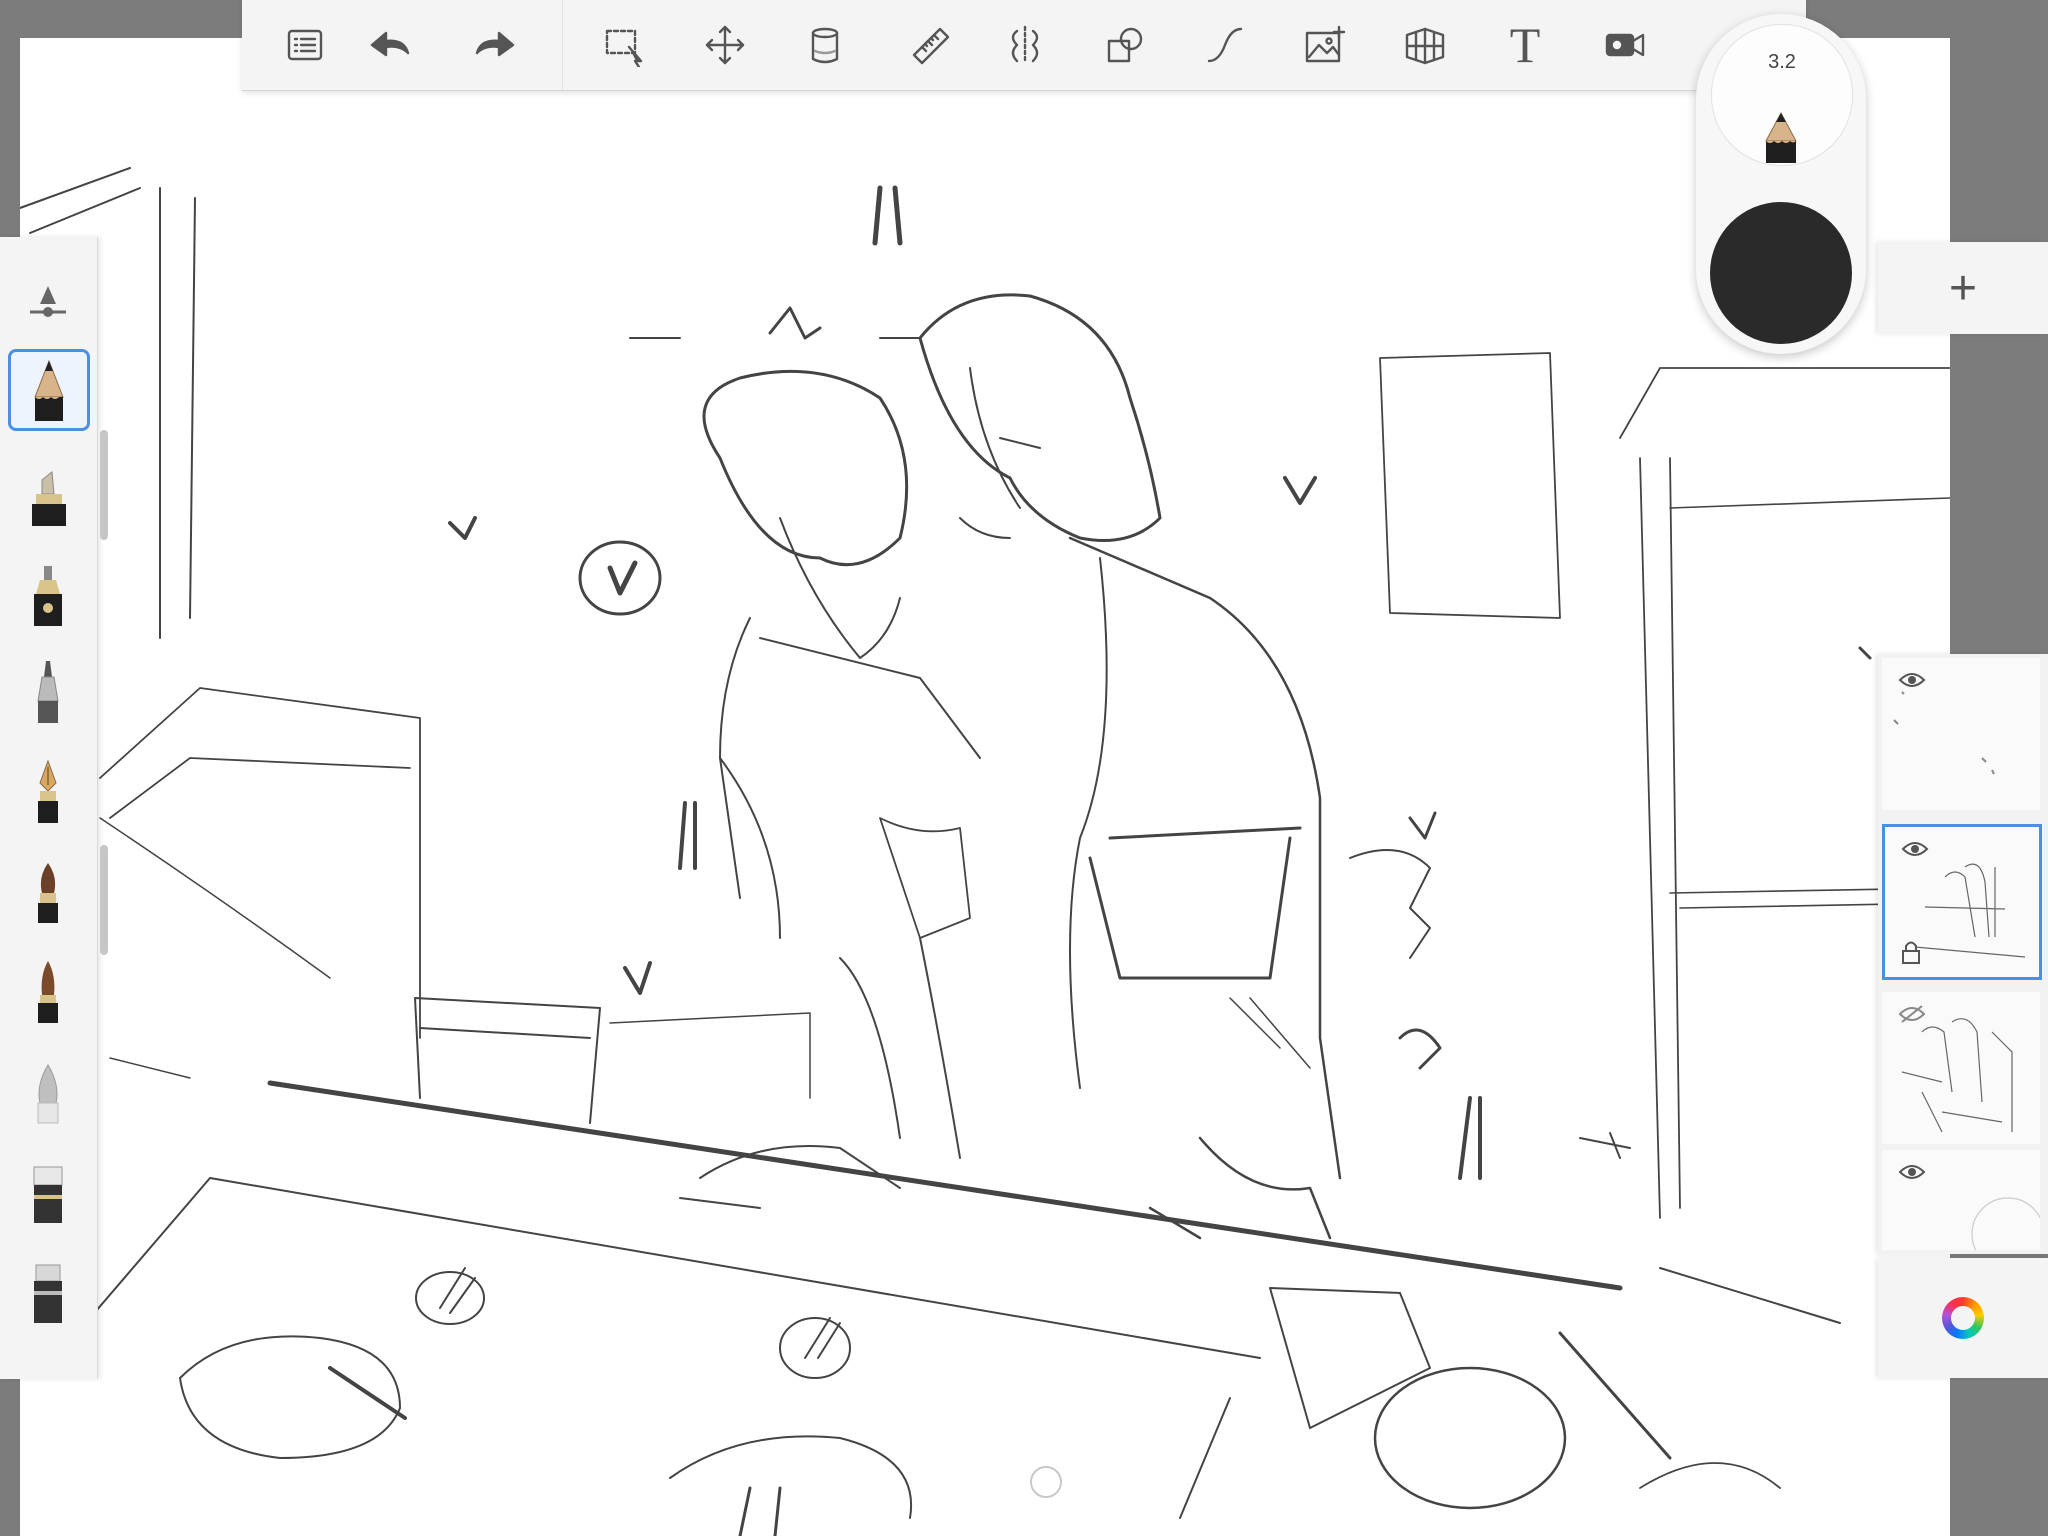  What do you see at coordinates (725, 45) in the screenshot?
I see `transform-icon` at bounding box center [725, 45].